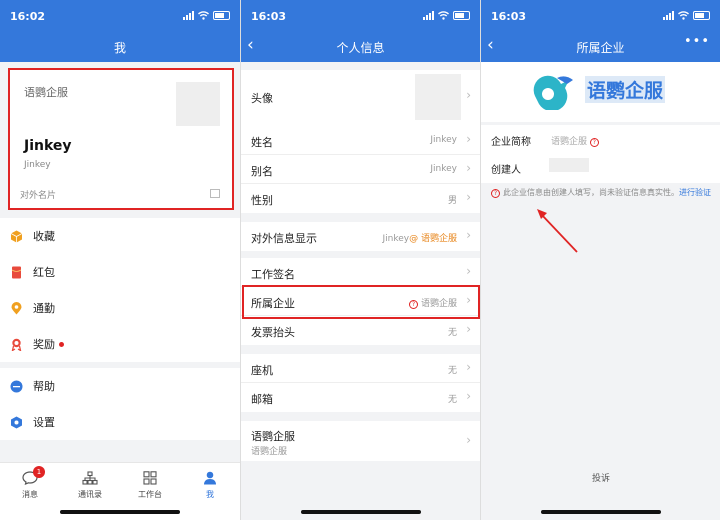 This screenshot has width=720, height=520. What do you see at coordinates (360, 330) in the screenshot?
I see `row-invoice-title: 发票抬头 无 ›` at bounding box center [360, 330].